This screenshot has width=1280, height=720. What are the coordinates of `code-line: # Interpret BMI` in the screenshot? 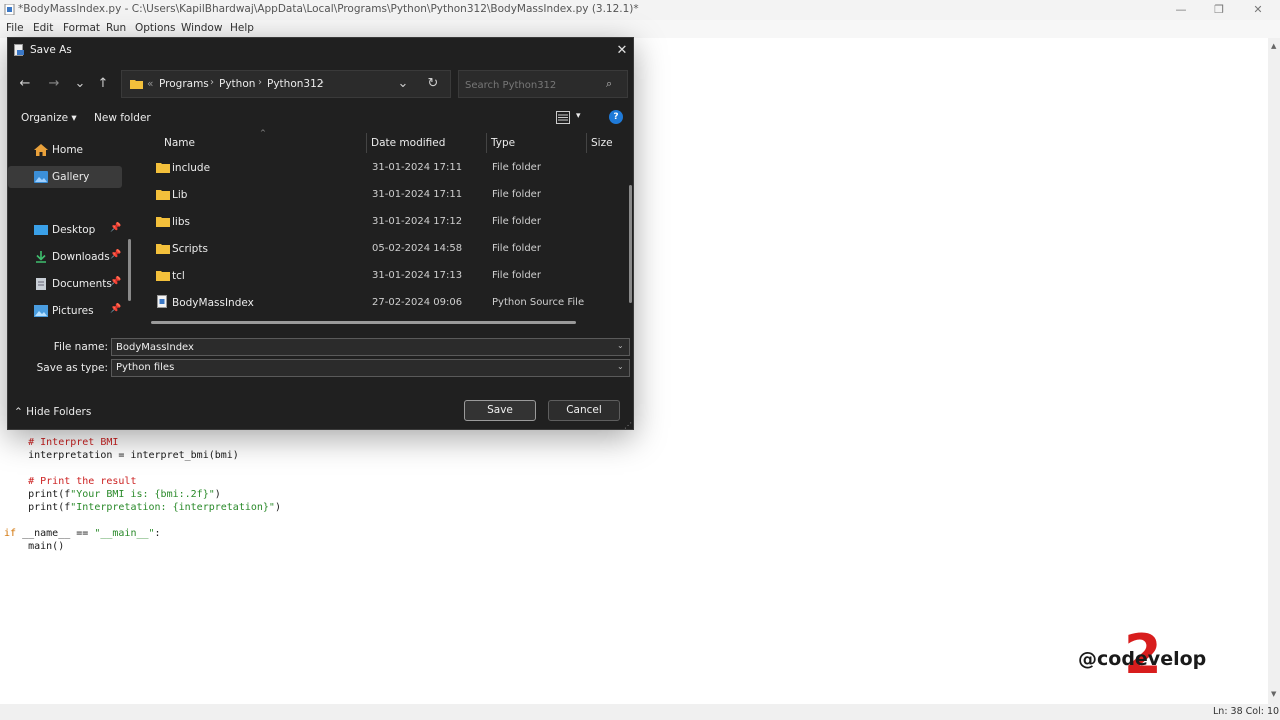 It's located at (73, 442).